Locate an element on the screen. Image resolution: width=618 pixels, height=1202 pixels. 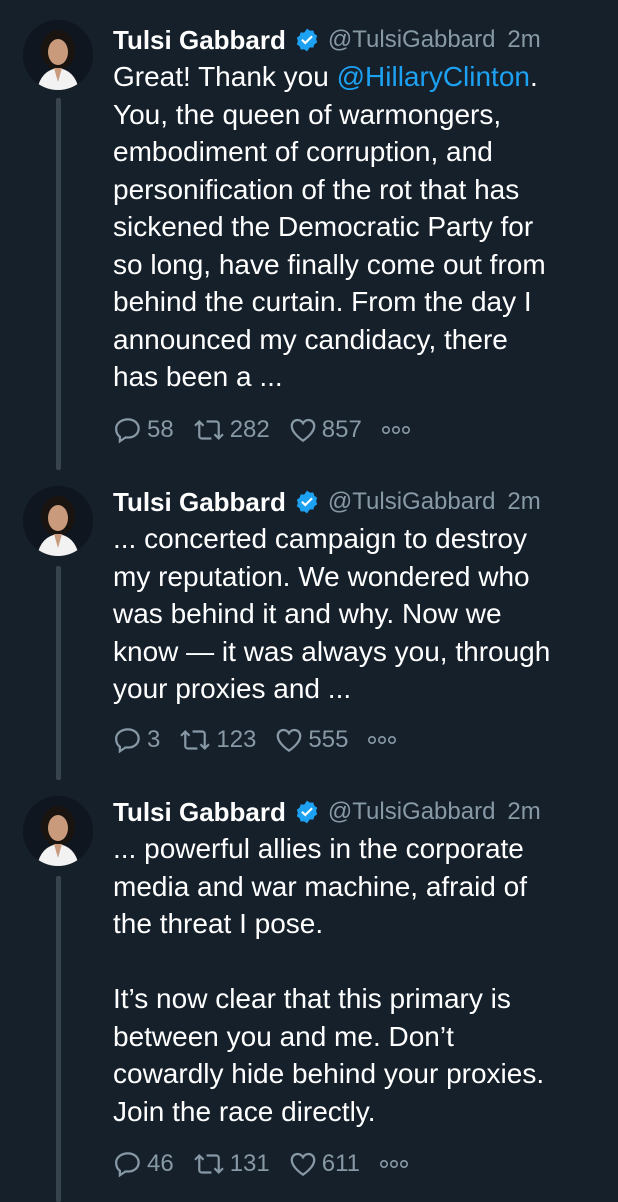
retweet-button: 282 is located at coordinates (231, 430).